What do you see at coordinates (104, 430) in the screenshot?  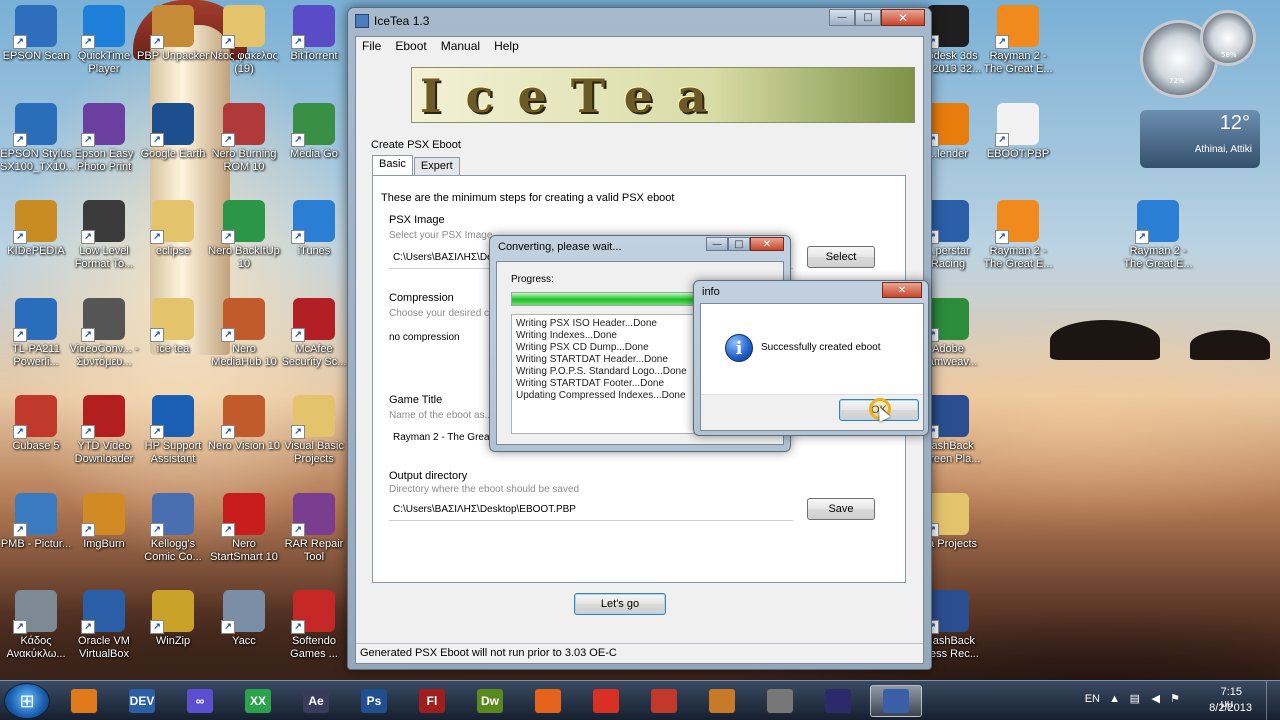 I see `desktop-icon-ytd: YTD Video Downloader` at bounding box center [104, 430].